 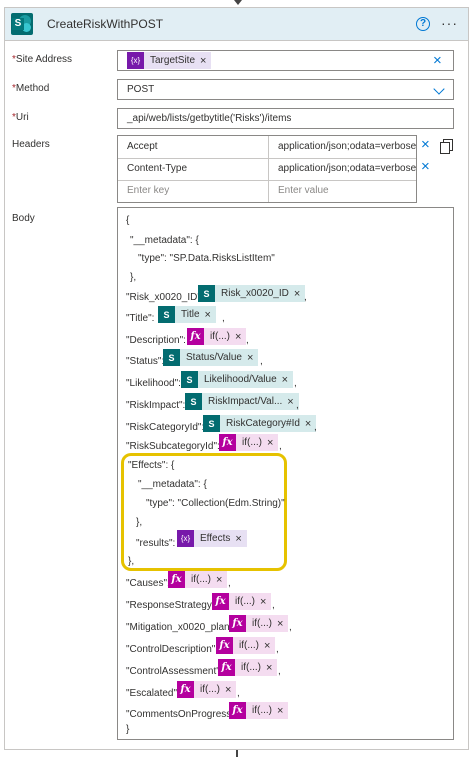 I want to click on help-icon: ?, so click(x=423, y=24).